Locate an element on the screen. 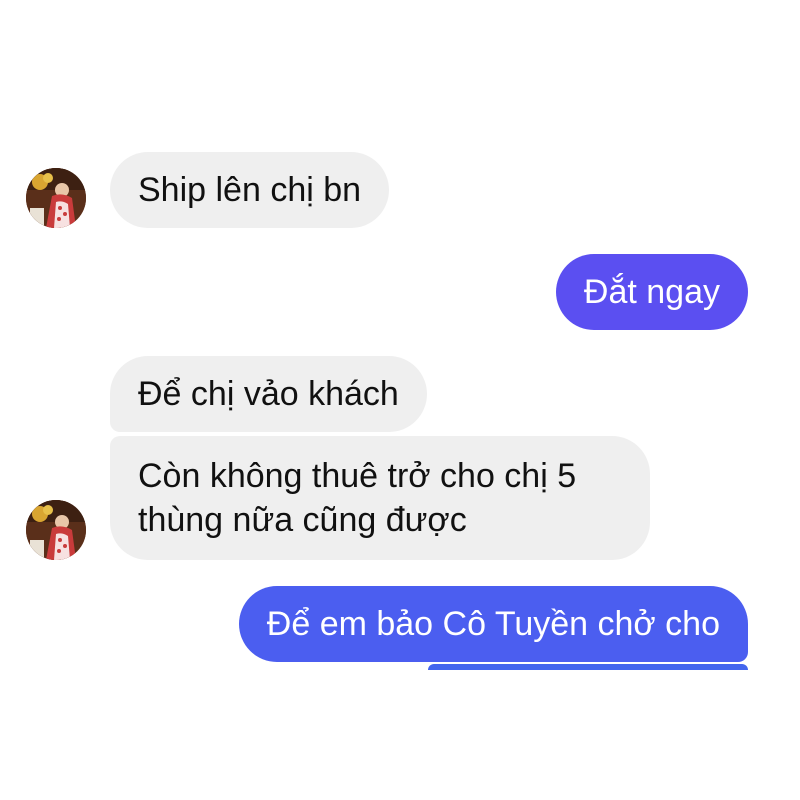  outgoing-message-bubble: Đắt ngay is located at coordinates (651, 292).